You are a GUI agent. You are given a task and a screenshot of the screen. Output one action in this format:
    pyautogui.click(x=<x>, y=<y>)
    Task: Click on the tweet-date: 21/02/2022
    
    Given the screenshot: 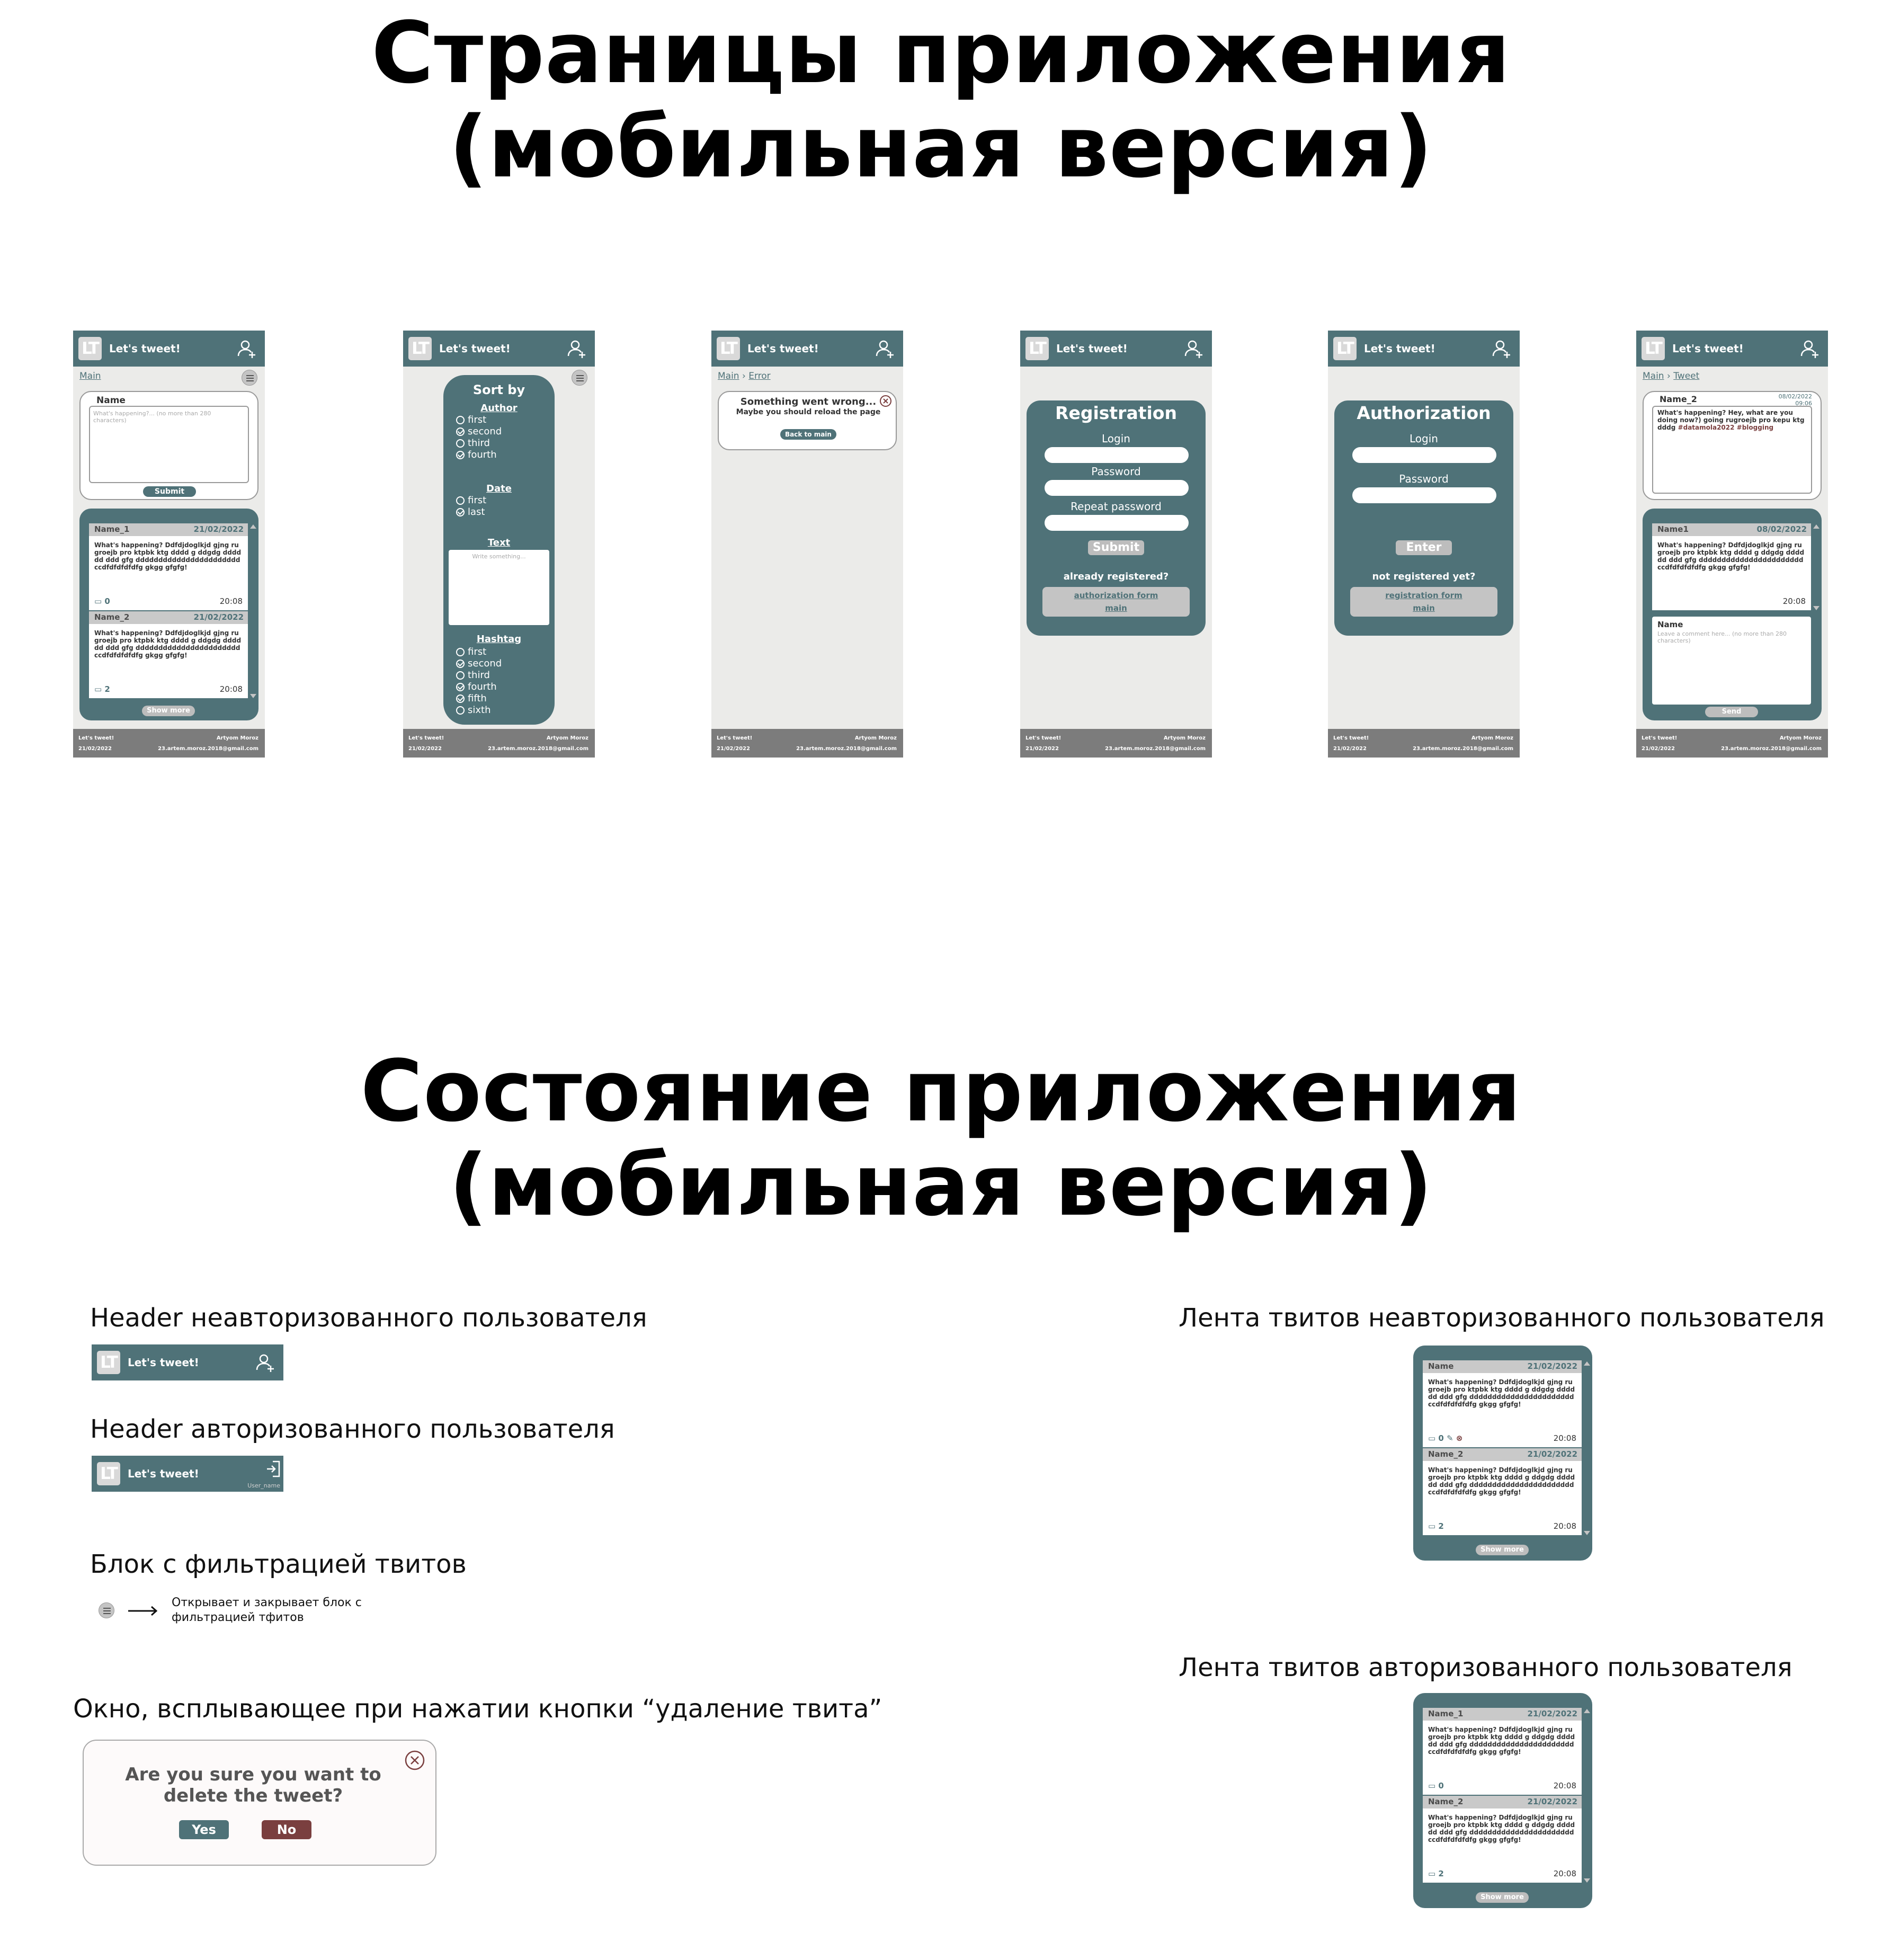 What is the action you would take?
    pyautogui.click(x=218, y=529)
    